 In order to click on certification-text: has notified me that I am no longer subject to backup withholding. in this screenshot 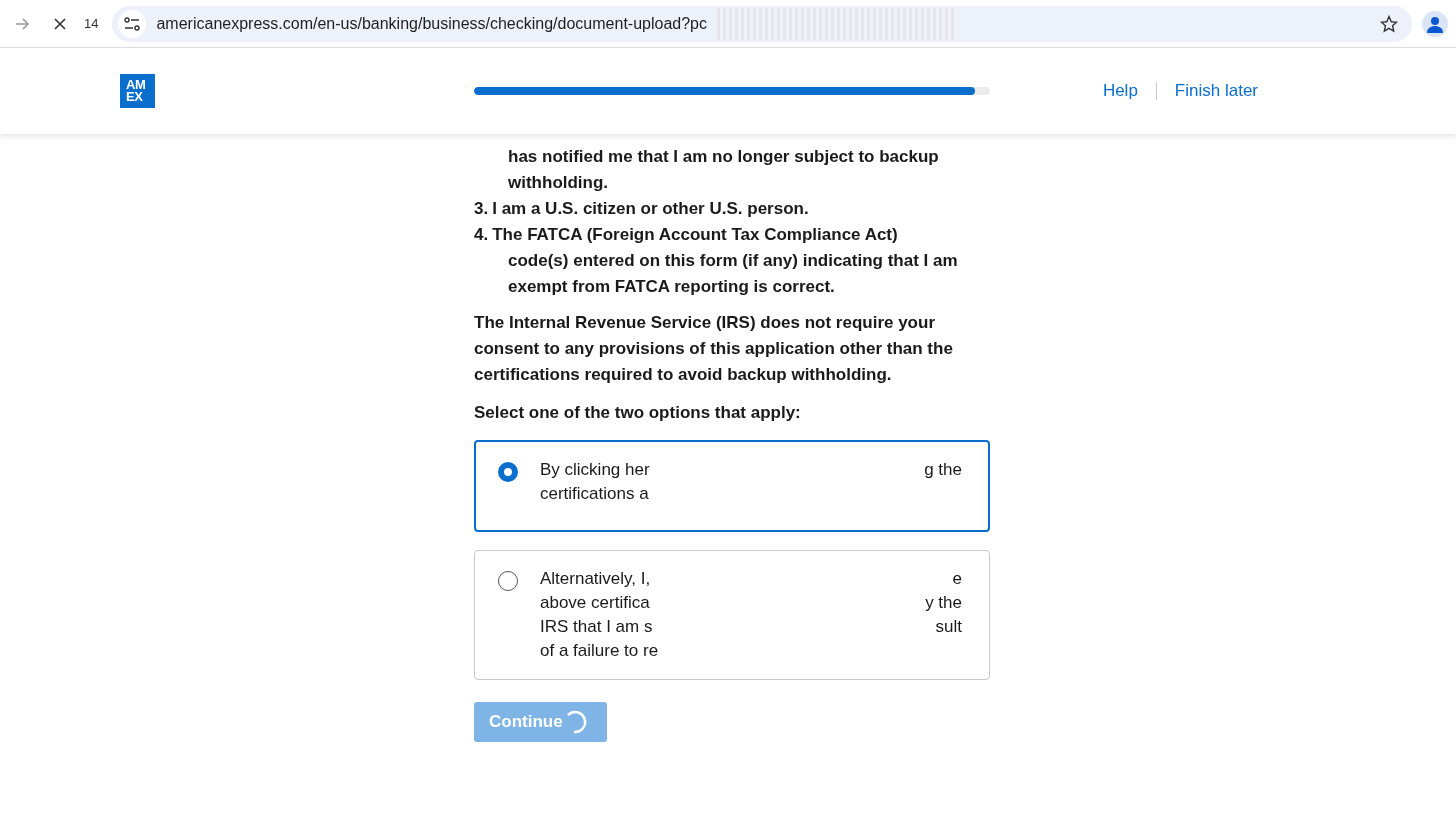, I will do `click(723, 169)`.